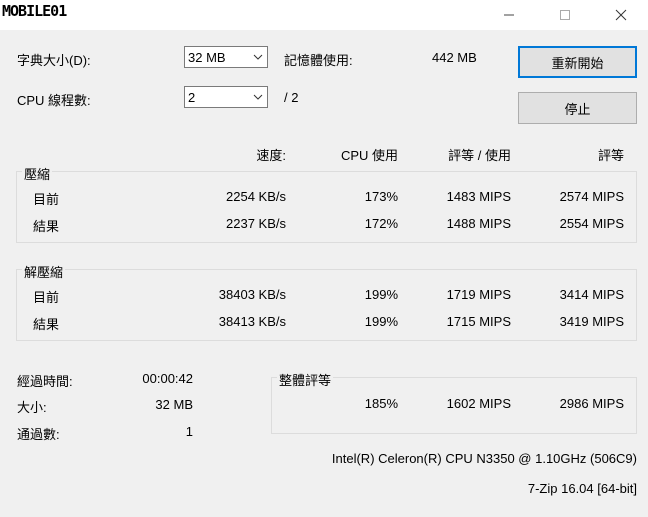  I want to click on close-button, so click(621, 15).